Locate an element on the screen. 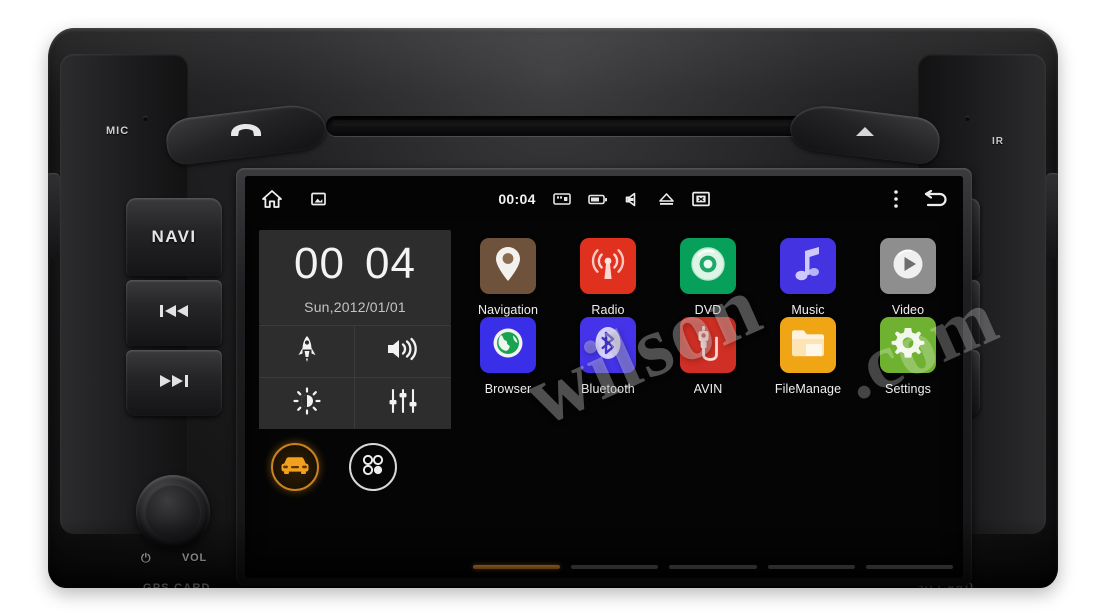  app-label: Video is located at coordinates (908, 310).